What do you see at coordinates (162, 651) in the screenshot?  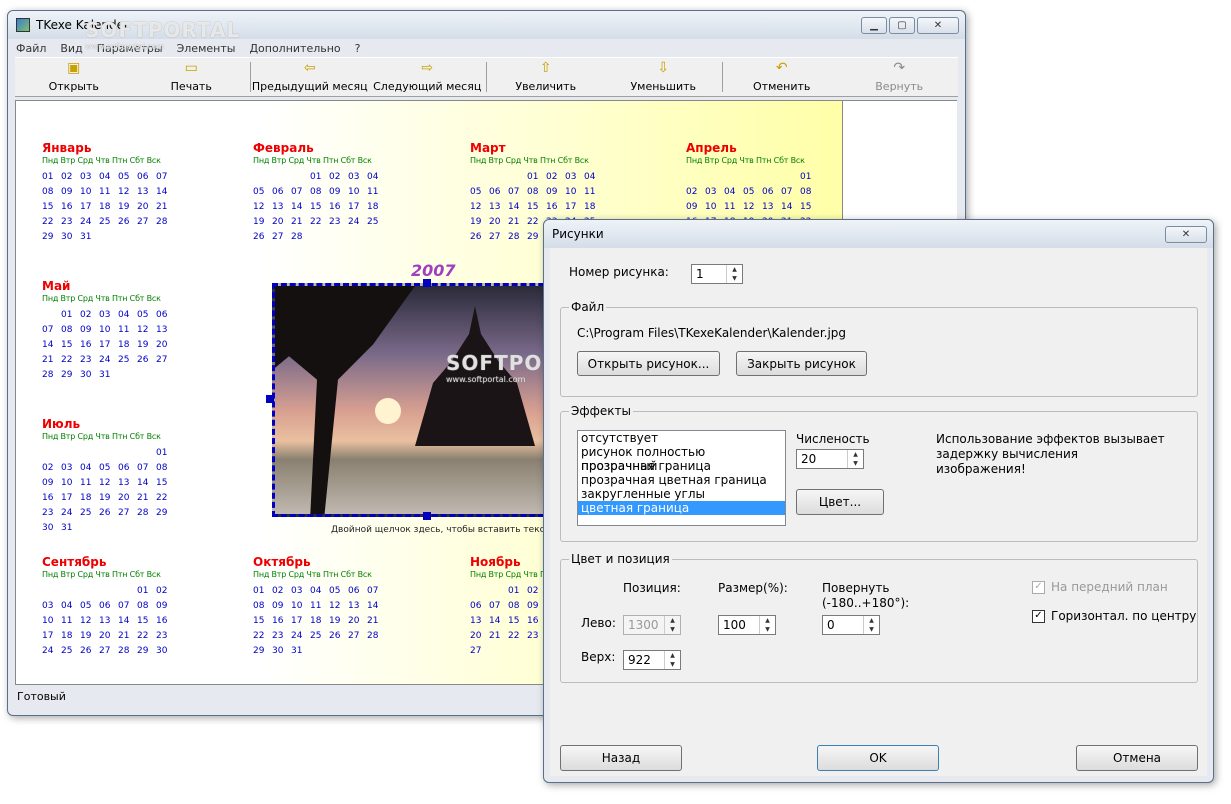 I see `day-cell: 30` at bounding box center [162, 651].